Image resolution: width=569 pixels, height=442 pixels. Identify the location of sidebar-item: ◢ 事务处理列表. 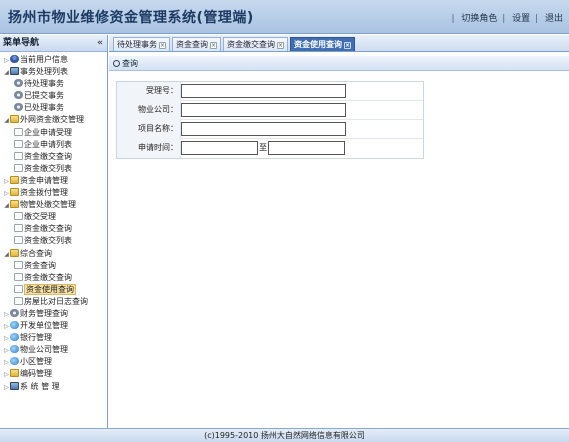
(53, 72).